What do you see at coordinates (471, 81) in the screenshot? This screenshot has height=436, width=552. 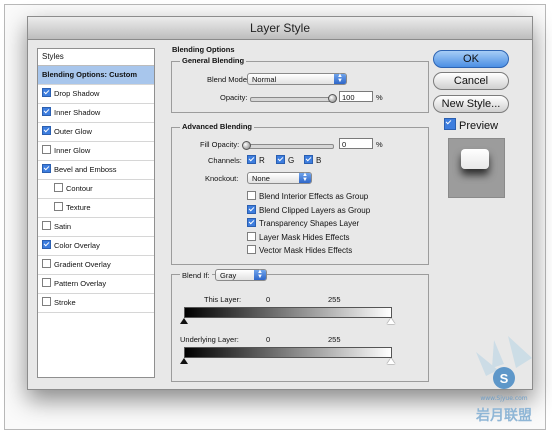 I see `cancel-button: Cancel` at bounding box center [471, 81].